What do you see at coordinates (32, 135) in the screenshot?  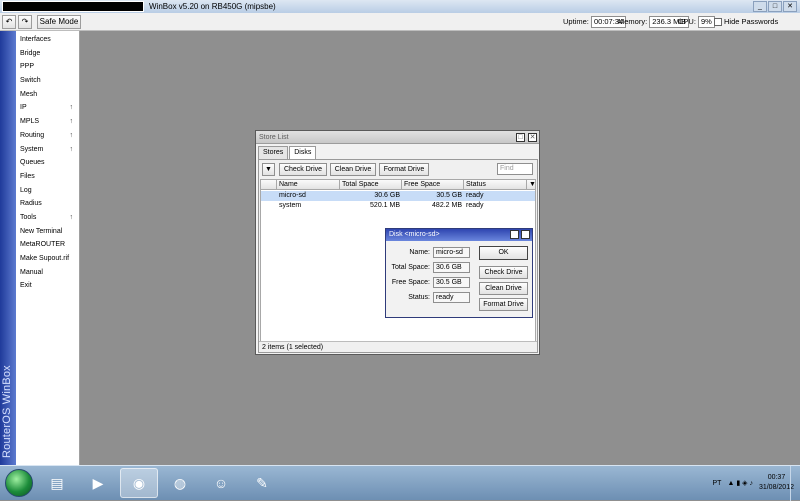 I see `menu-item-label: Routing` at bounding box center [32, 135].